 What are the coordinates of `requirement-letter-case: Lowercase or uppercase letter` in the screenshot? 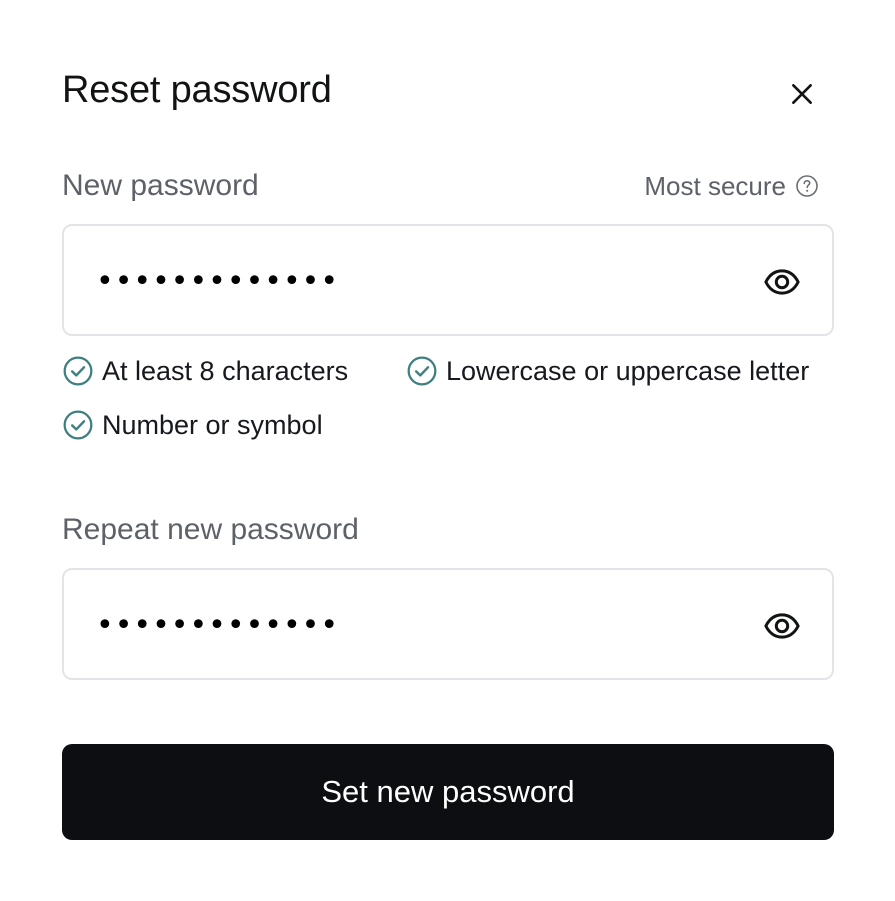 It's located at (607, 371).